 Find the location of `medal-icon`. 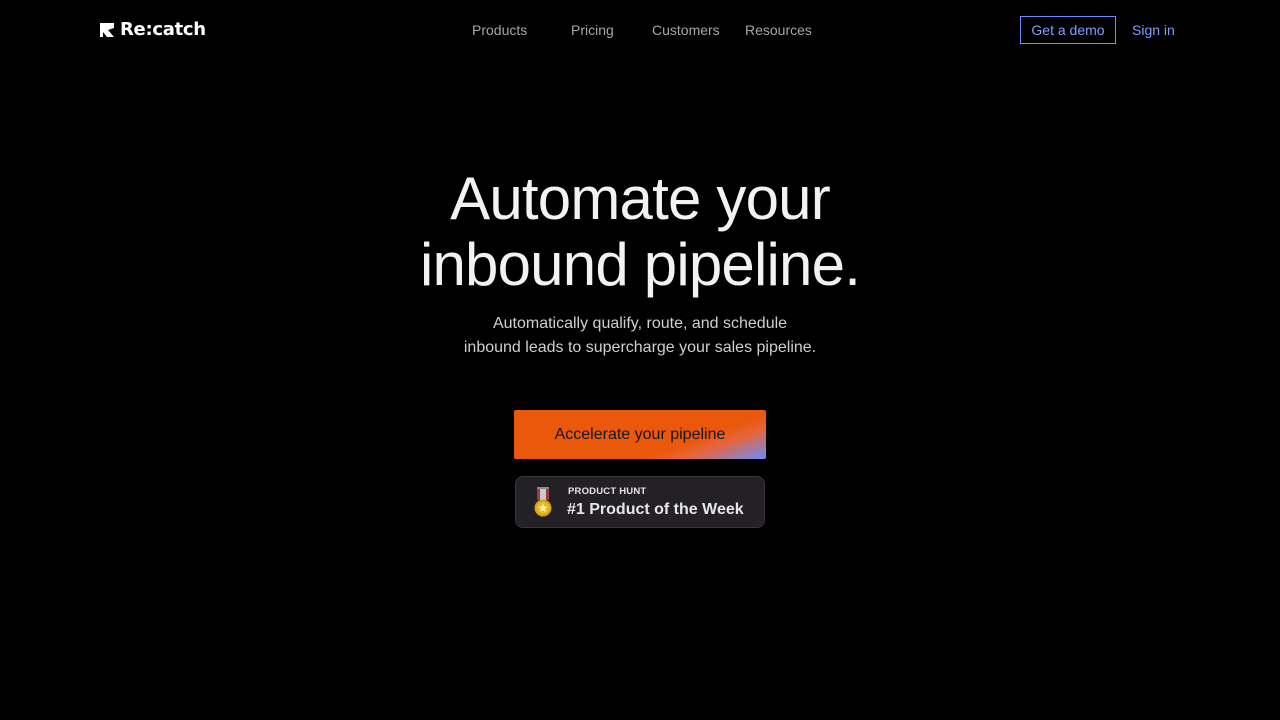

medal-icon is located at coordinates (543, 502).